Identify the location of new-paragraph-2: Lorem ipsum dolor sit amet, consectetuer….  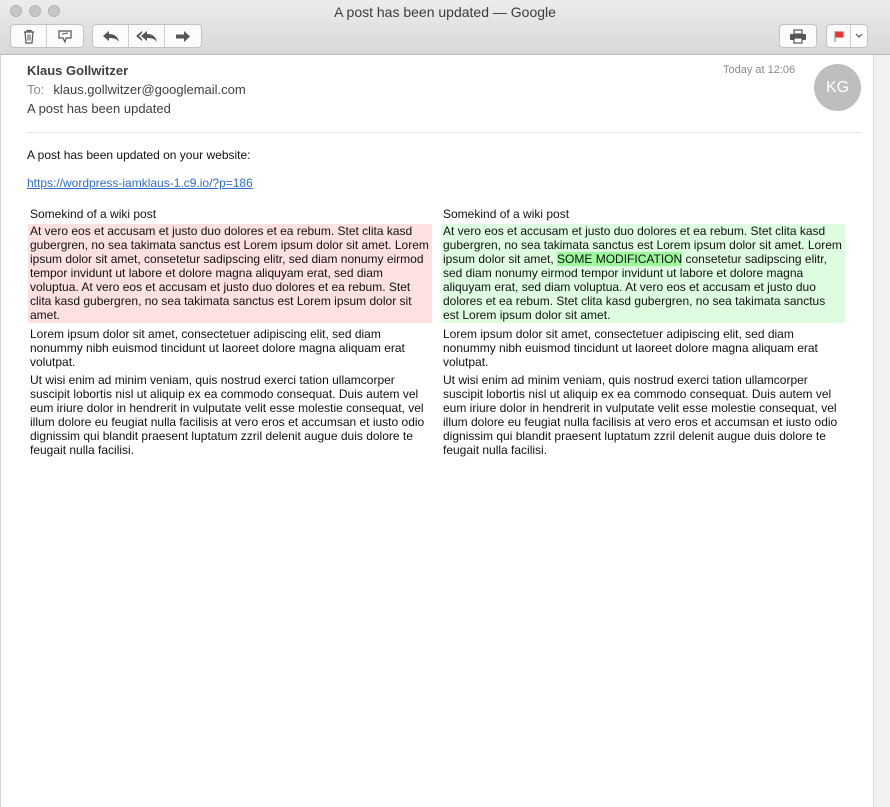
(630, 348).